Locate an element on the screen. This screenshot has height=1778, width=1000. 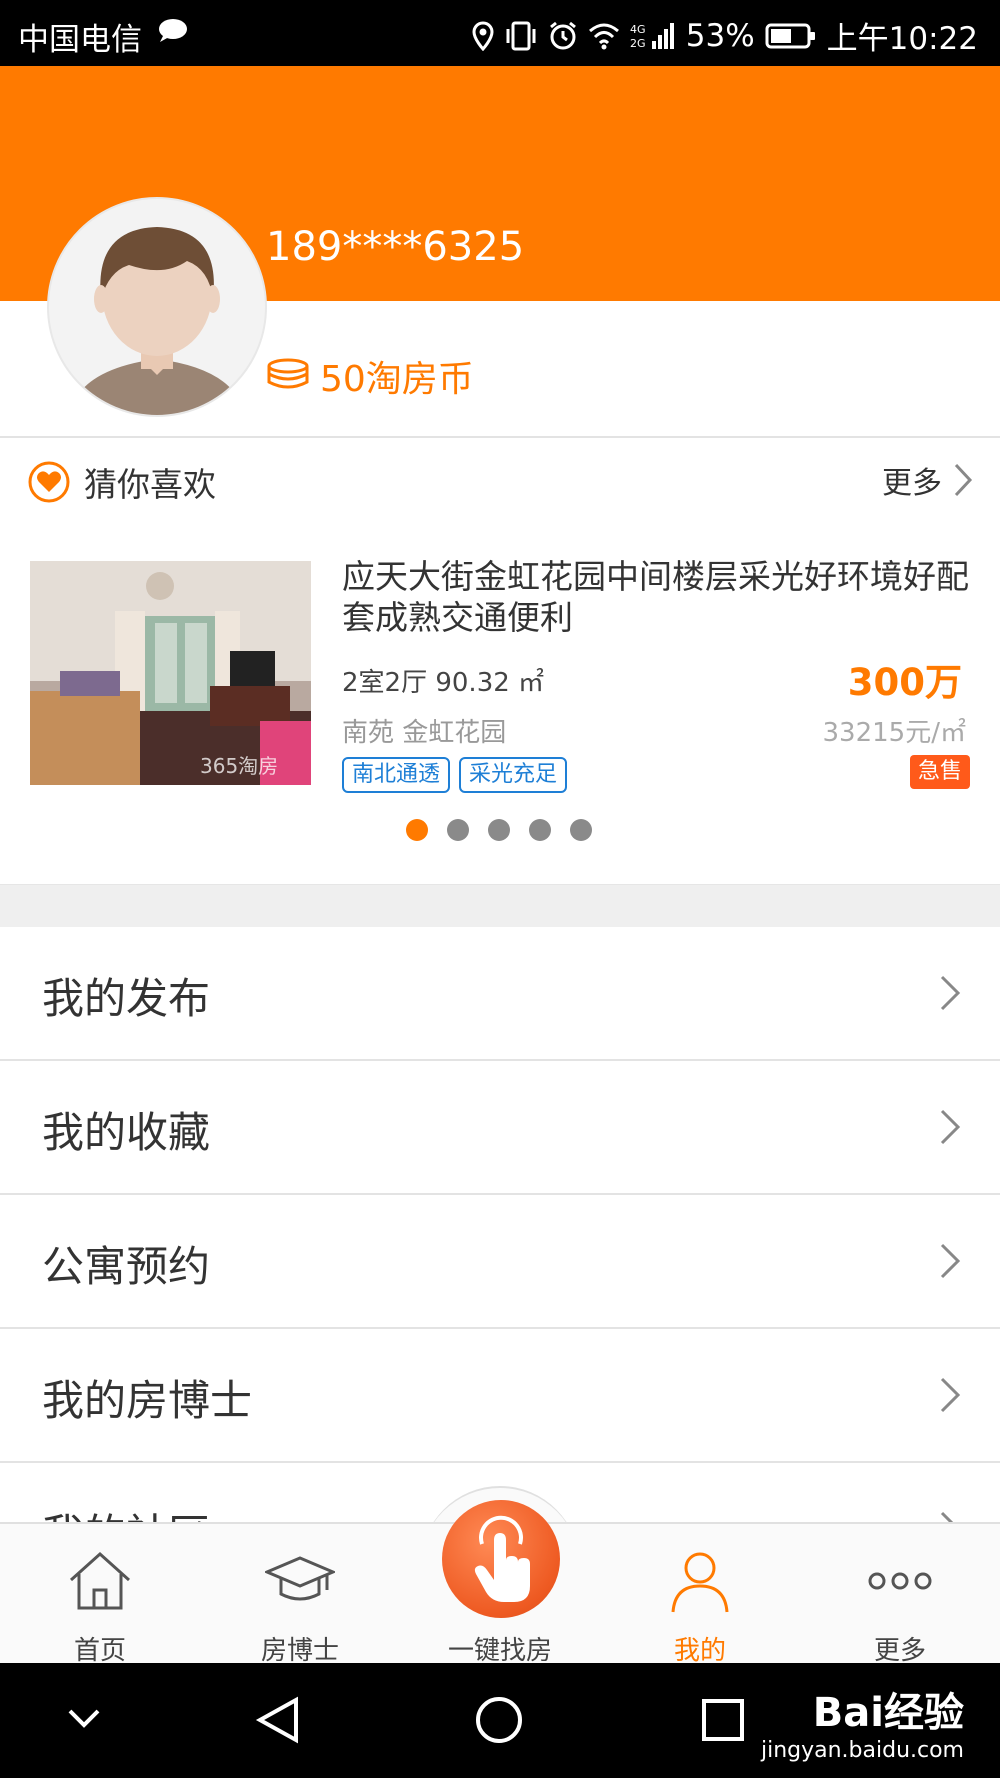
coin-balance: 50淘房币 is located at coordinates (370, 376).